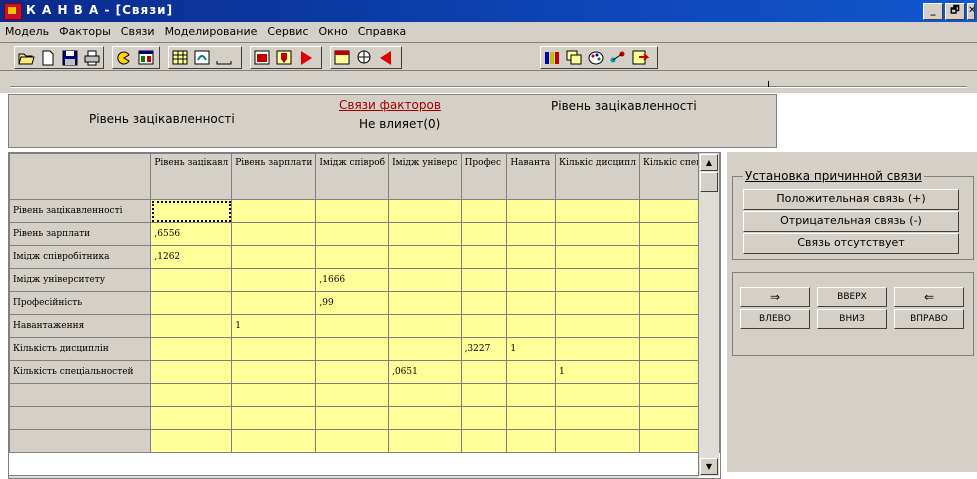 This screenshot has height=479, width=977. I want to click on window-copy-icon, so click(574, 57).